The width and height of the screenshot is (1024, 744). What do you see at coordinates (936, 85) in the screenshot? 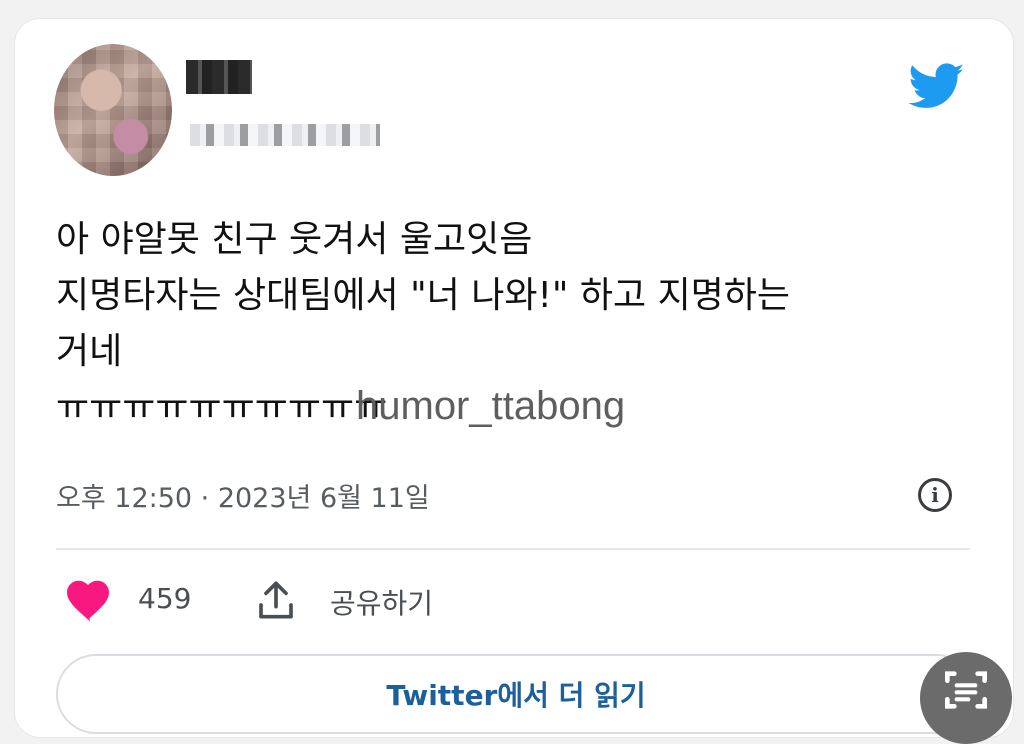
I see `twitter-bird-icon` at bounding box center [936, 85].